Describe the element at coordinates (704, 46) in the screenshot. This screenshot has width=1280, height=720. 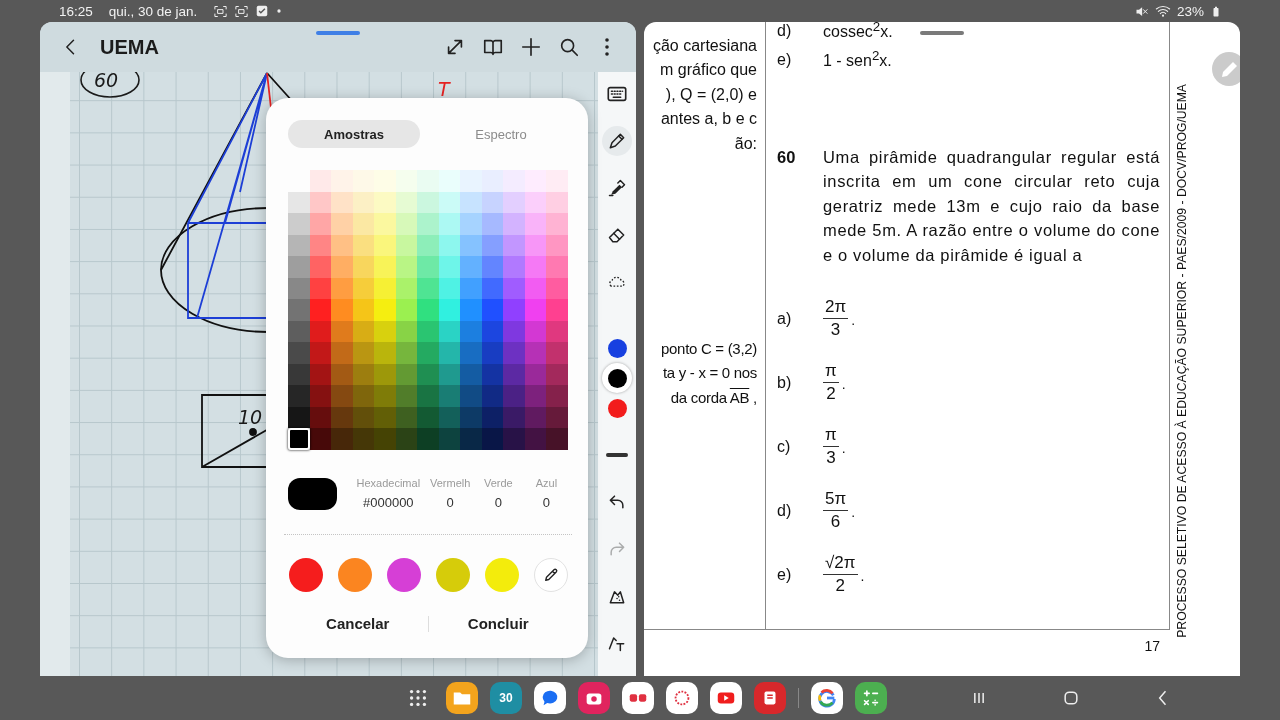
I see `text-line: ção cartesiana` at that location.